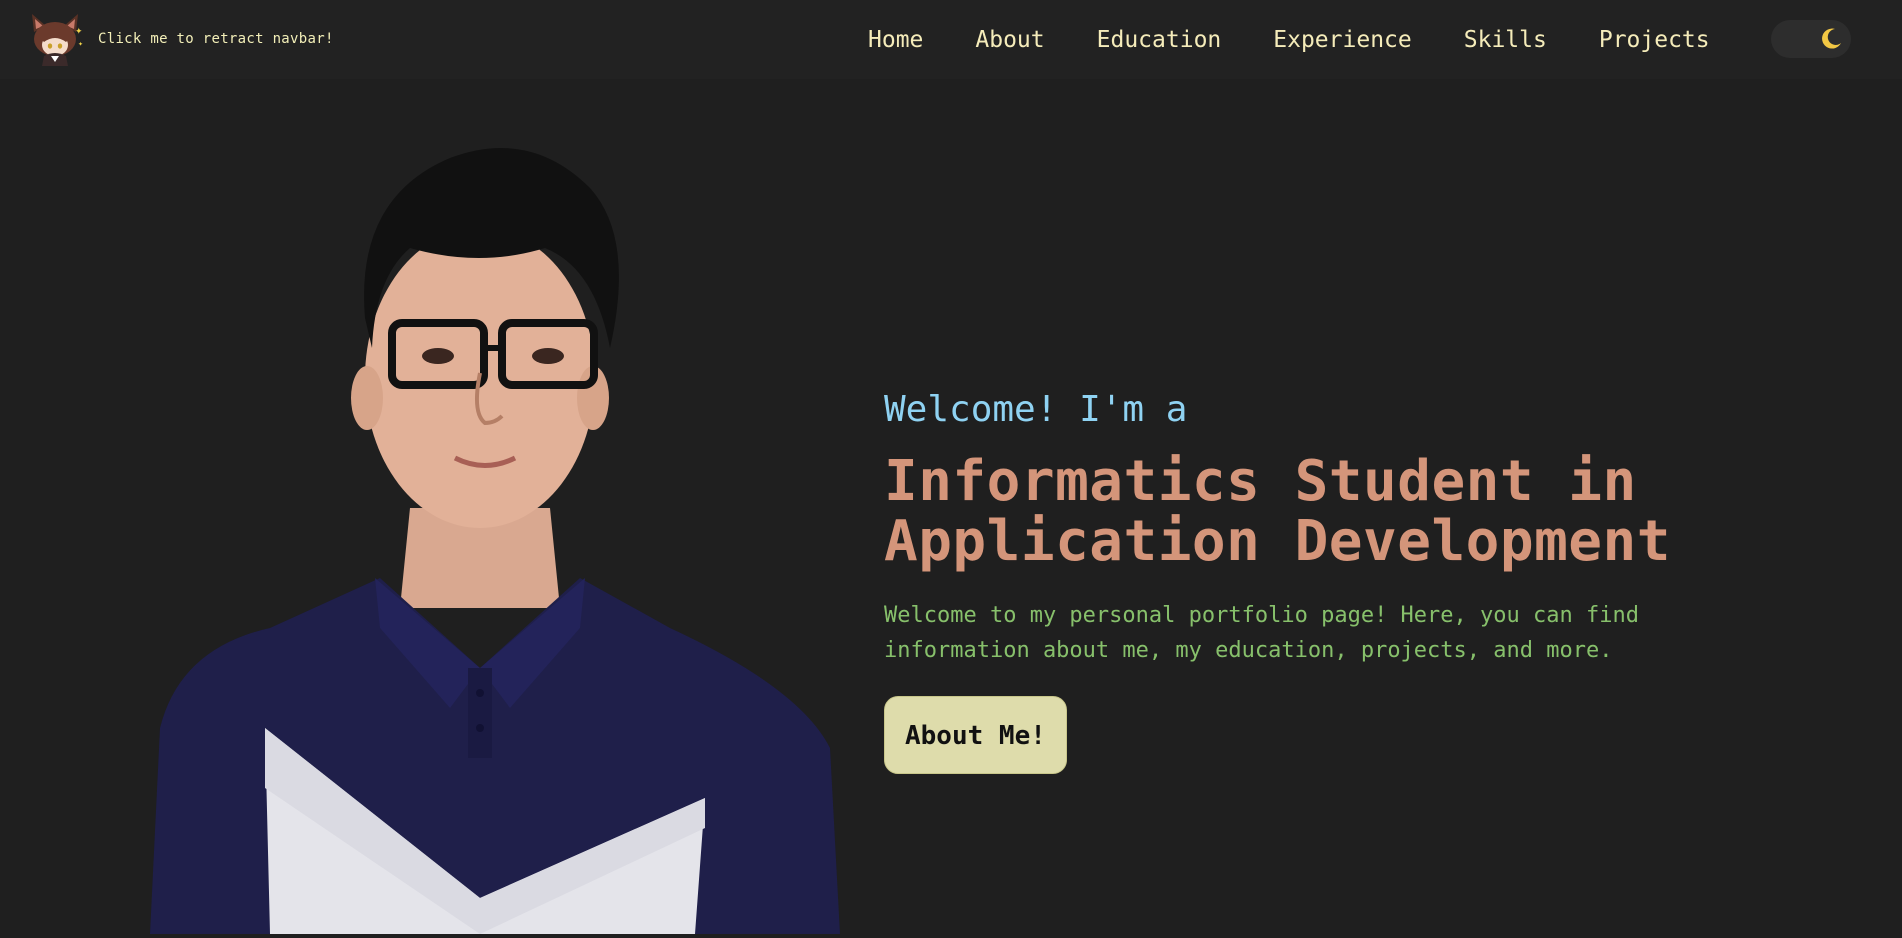 Image resolution: width=1902 pixels, height=938 pixels. I want to click on chibi-fox-logo-icon: ✦ ✦, so click(57, 40).